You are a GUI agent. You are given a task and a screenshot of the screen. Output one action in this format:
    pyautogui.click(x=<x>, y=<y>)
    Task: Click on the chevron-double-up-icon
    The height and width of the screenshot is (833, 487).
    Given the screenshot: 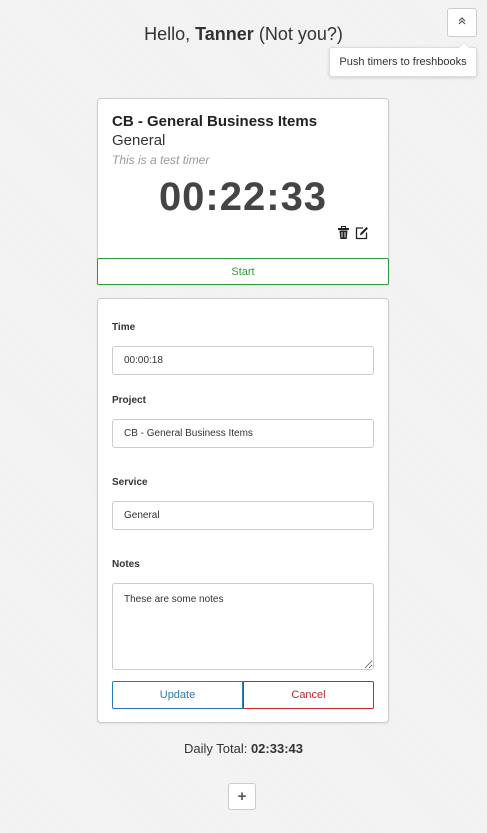 What is the action you would take?
    pyautogui.click(x=462, y=22)
    